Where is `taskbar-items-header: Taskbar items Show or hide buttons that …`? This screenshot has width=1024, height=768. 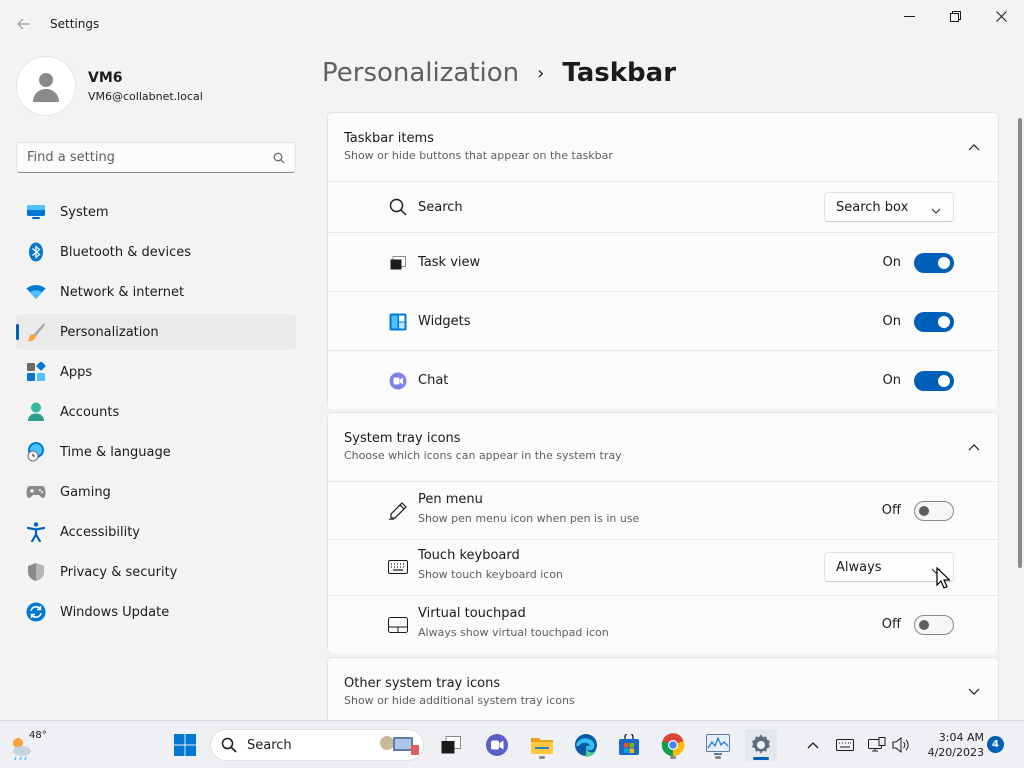
taskbar-items-header: Taskbar items Show or hide buttons that … is located at coordinates (663, 147).